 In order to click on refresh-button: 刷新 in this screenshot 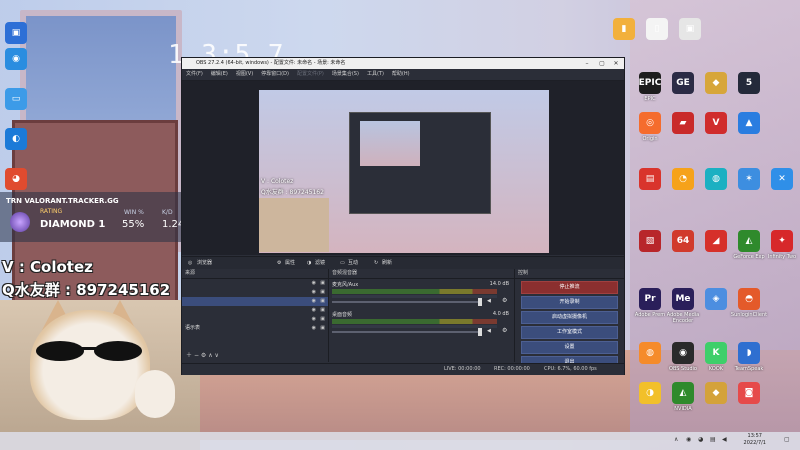, I will do `click(387, 263)`.